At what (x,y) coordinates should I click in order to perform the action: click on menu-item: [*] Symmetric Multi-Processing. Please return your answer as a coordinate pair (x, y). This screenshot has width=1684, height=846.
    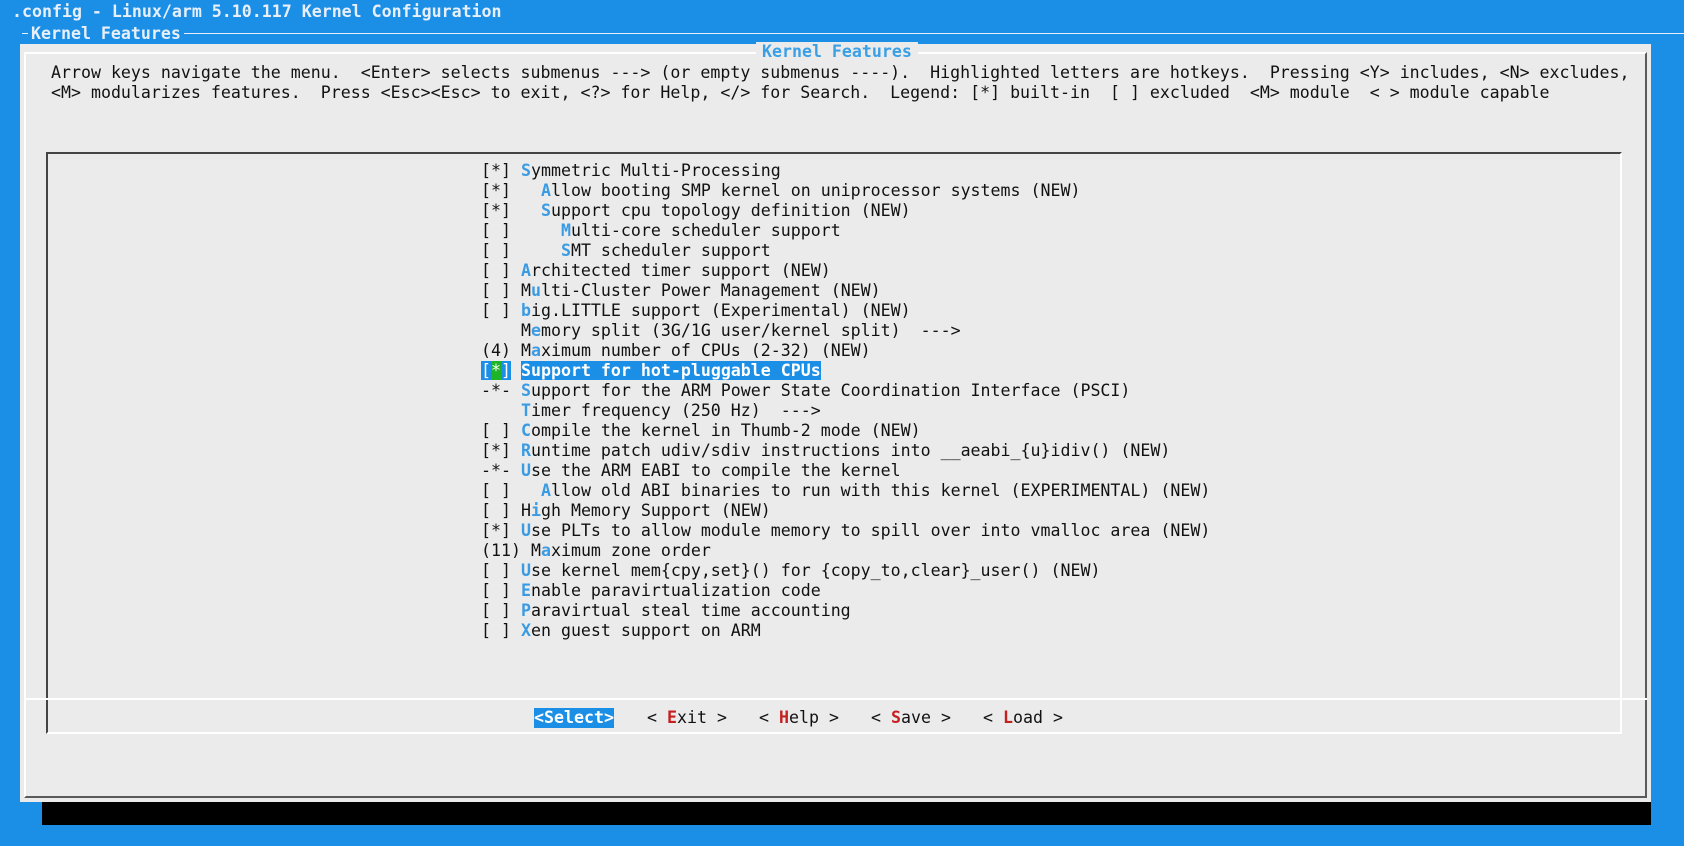
    Looking at the image, I should click on (845, 171).